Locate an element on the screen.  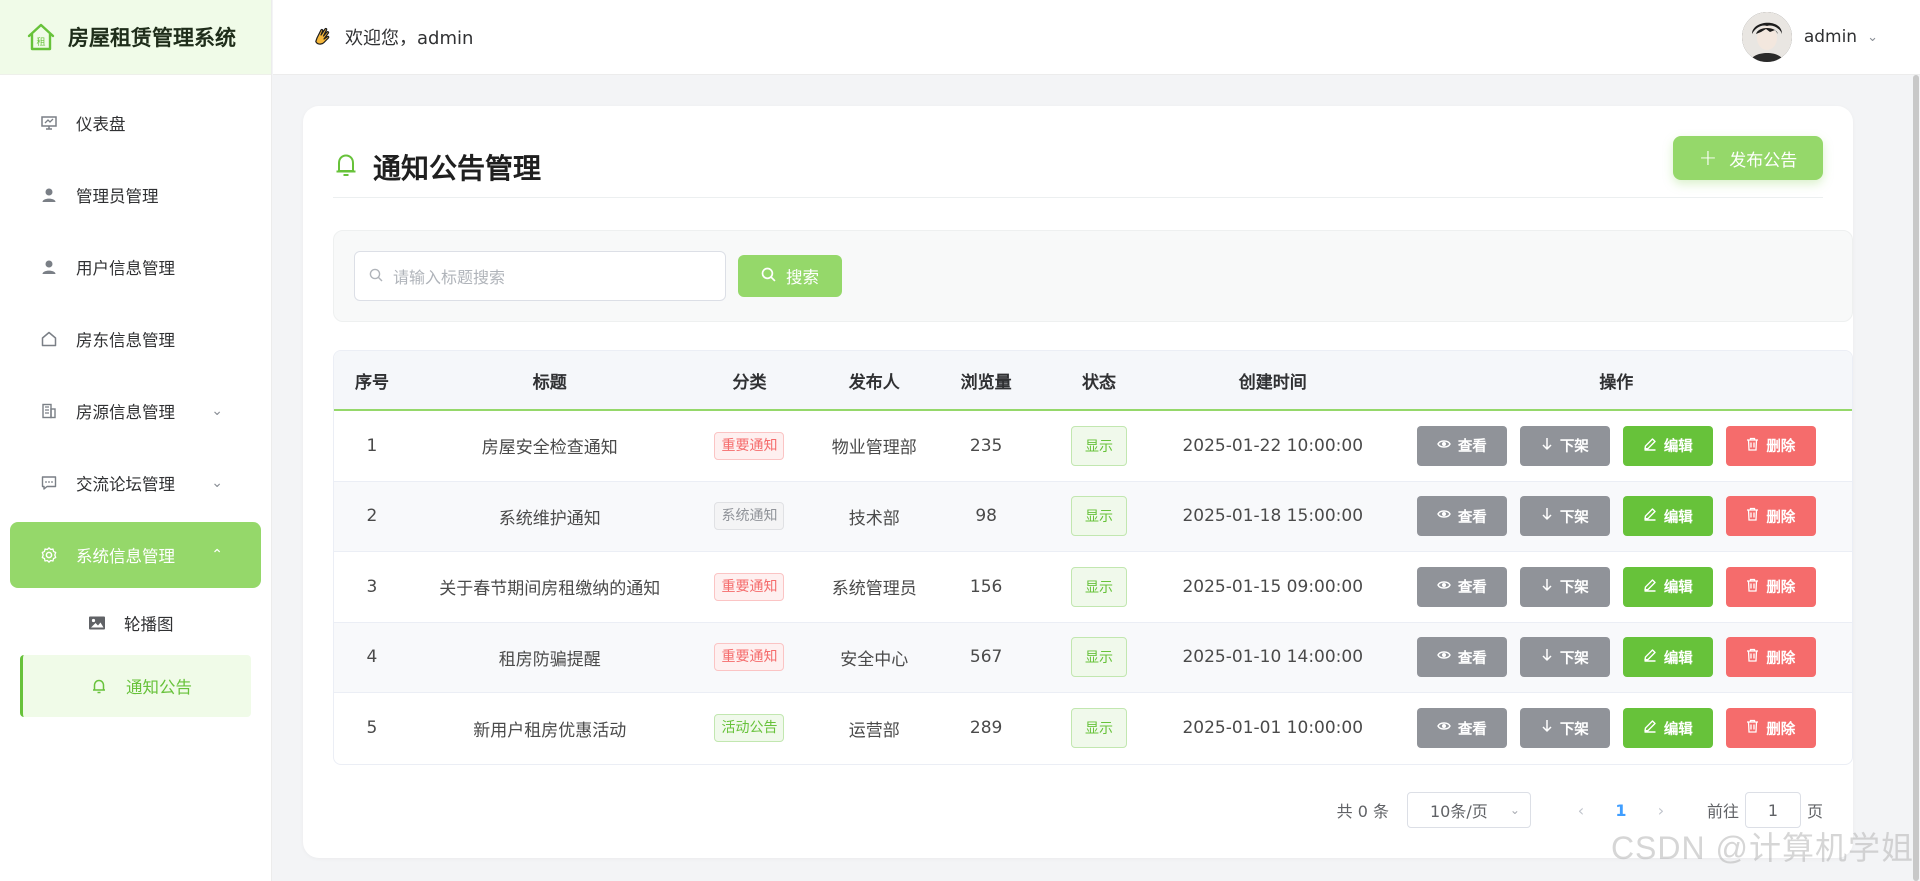
next-page-button: › is located at coordinates (1661, 810).